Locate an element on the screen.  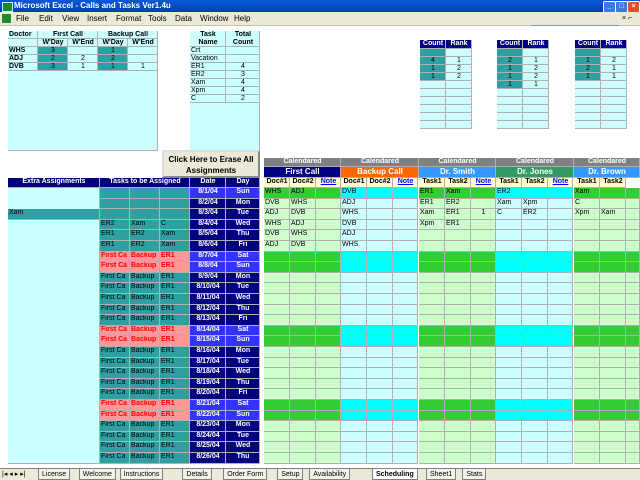
subheader-3: W'End is located at coordinates (143, 43).